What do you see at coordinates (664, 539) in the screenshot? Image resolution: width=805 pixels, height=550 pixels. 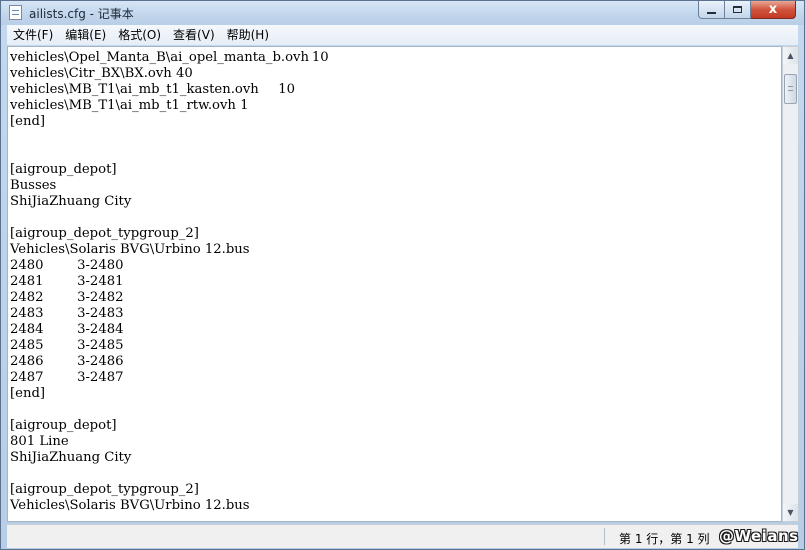 I see `cursor-position: 第 1 行，第 1 列` at bounding box center [664, 539].